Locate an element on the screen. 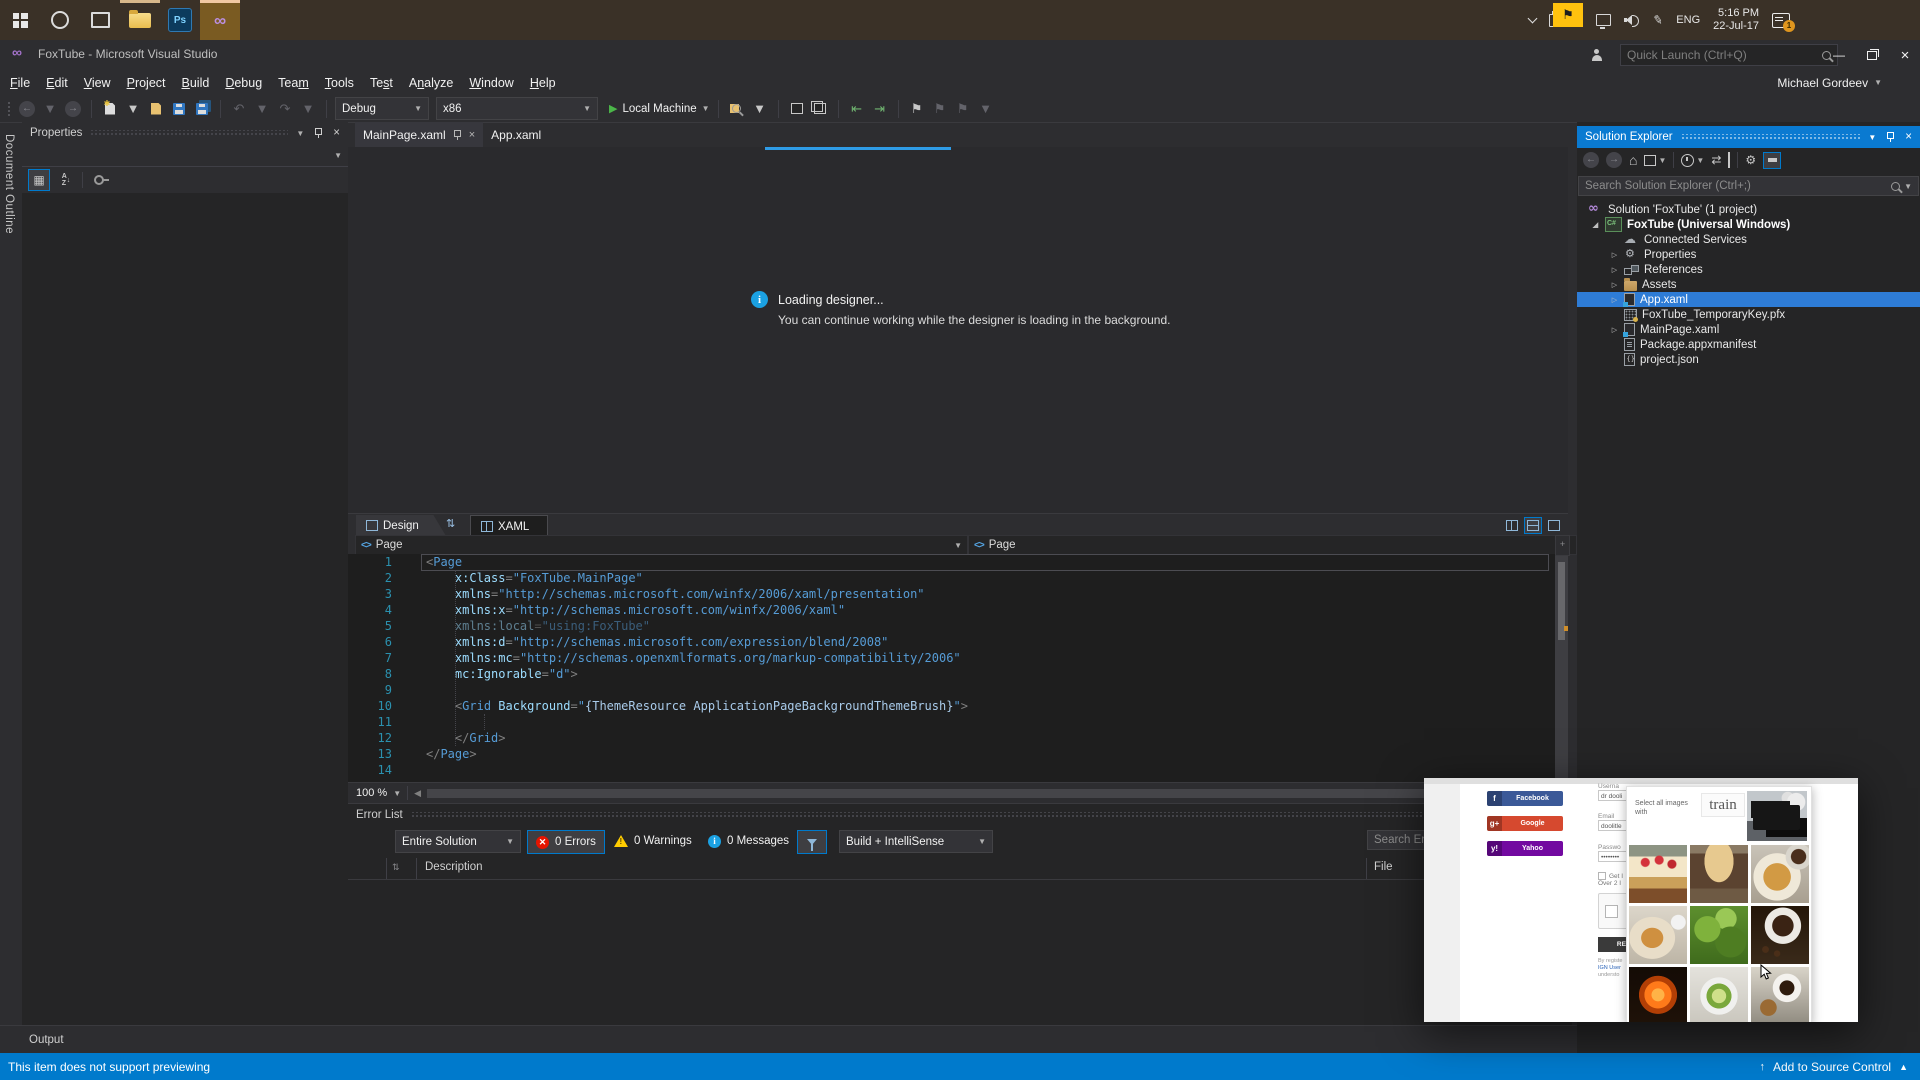 Image resolution: width=1920 pixels, height=1080 pixels. save-button is located at coordinates (179, 109).